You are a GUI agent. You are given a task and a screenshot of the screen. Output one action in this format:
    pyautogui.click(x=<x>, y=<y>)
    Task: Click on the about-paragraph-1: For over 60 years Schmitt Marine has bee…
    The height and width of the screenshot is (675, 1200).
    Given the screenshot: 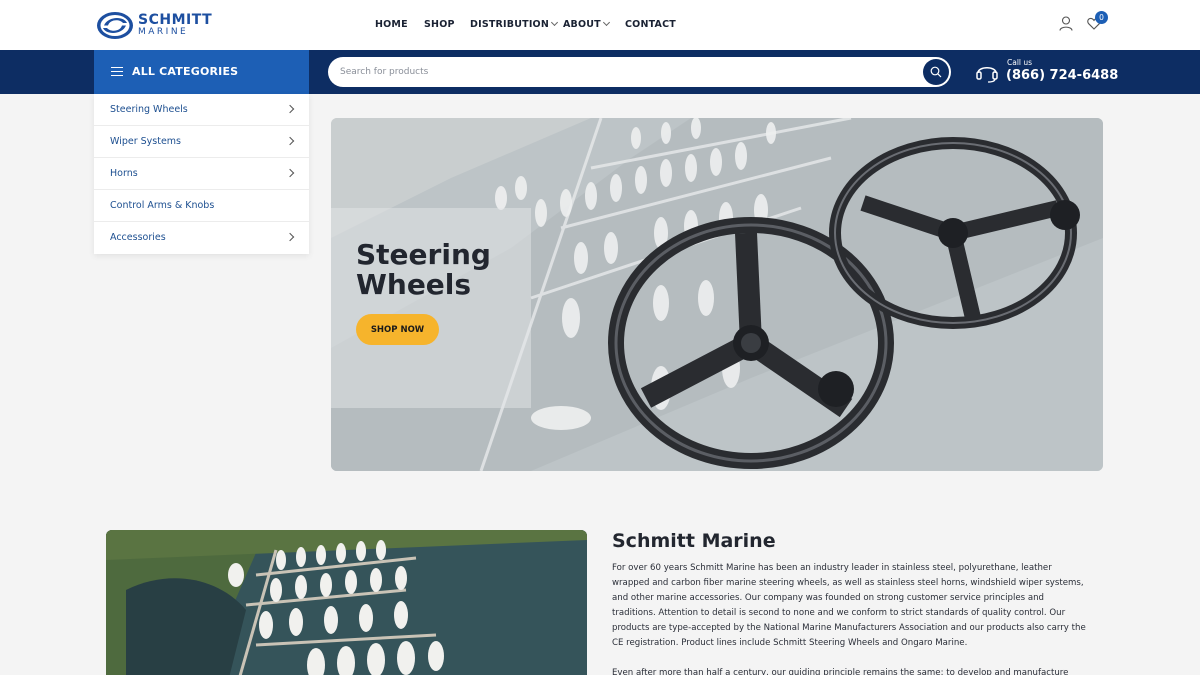 What is the action you would take?
    pyautogui.click(x=849, y=605)
    